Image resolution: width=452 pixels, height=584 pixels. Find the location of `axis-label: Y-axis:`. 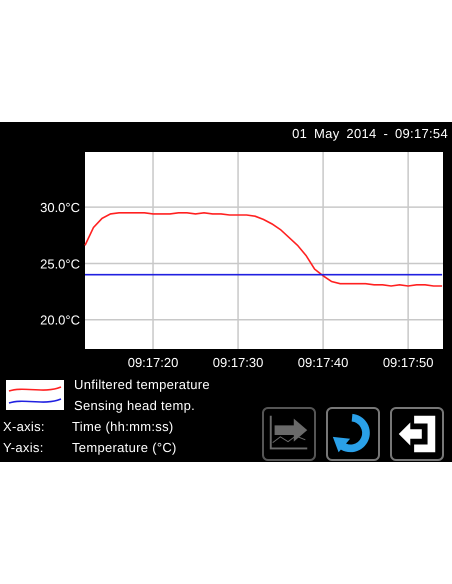

axis-label: Y-axis: is located at coordinates (24, 448).